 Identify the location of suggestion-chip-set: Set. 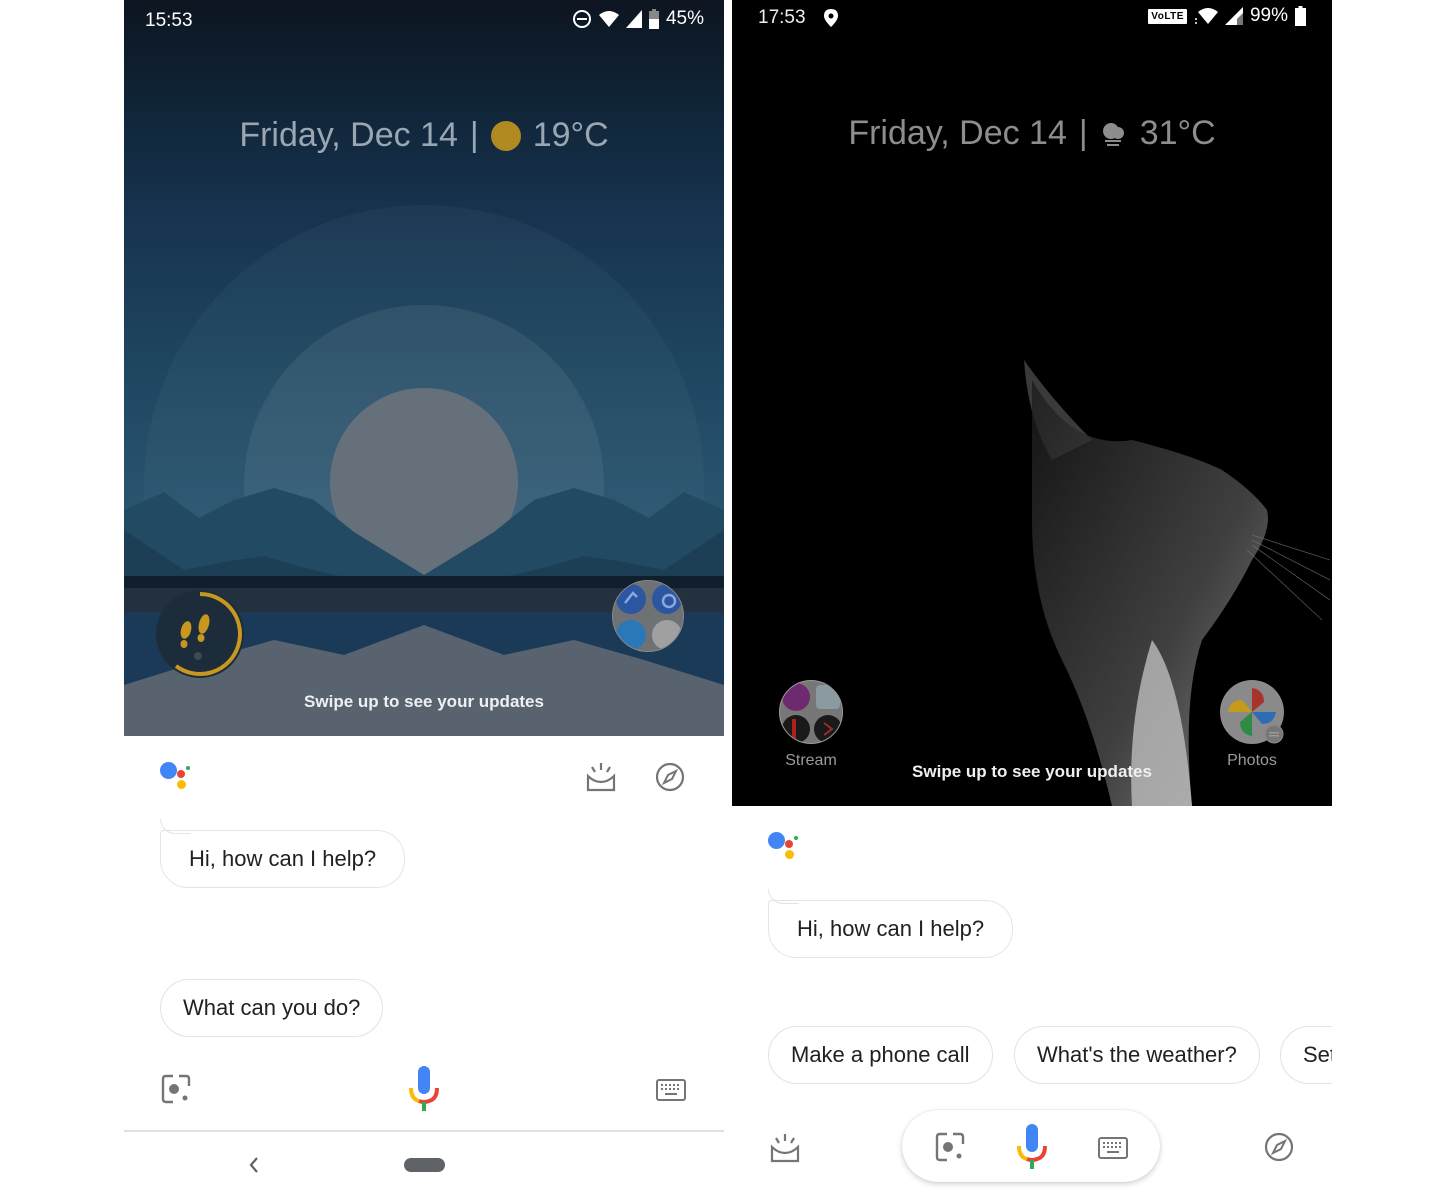
(1306, 1055).